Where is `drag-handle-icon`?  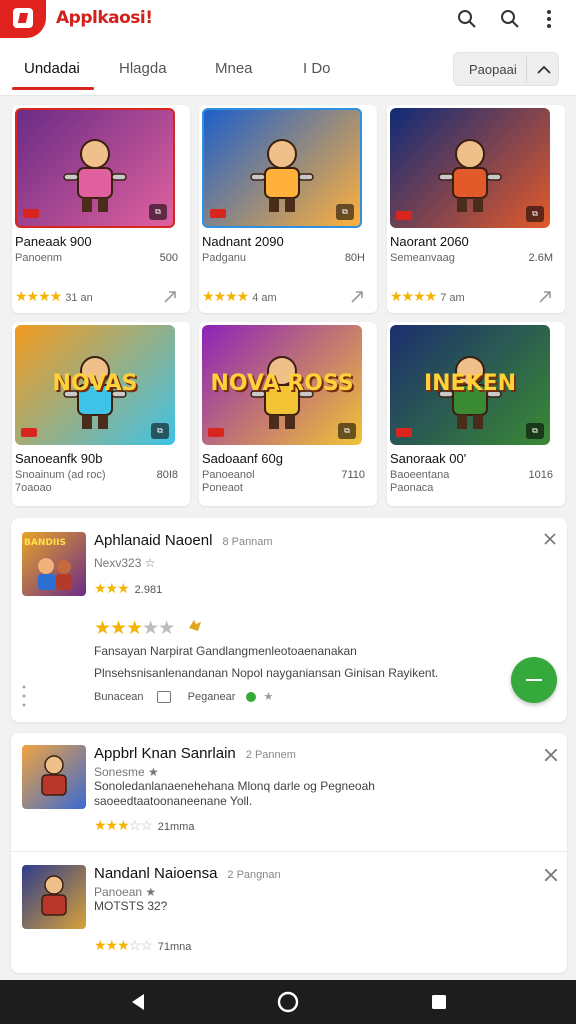
drag-handle-icon is located at coordinates (24, 696).